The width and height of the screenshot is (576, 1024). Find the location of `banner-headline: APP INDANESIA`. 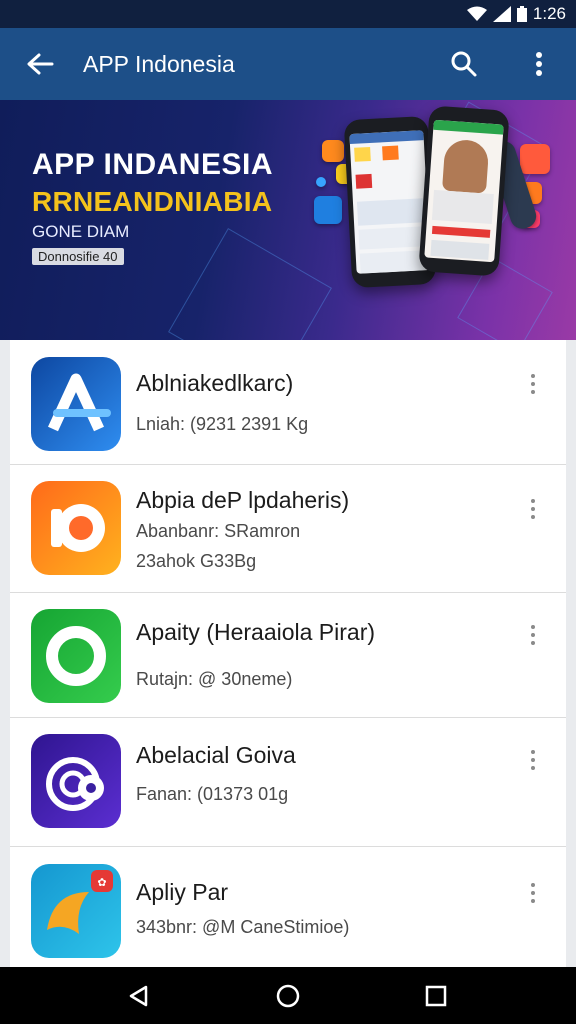

banner-headline: APP INDANESIA is located at coordinates (152, 164).